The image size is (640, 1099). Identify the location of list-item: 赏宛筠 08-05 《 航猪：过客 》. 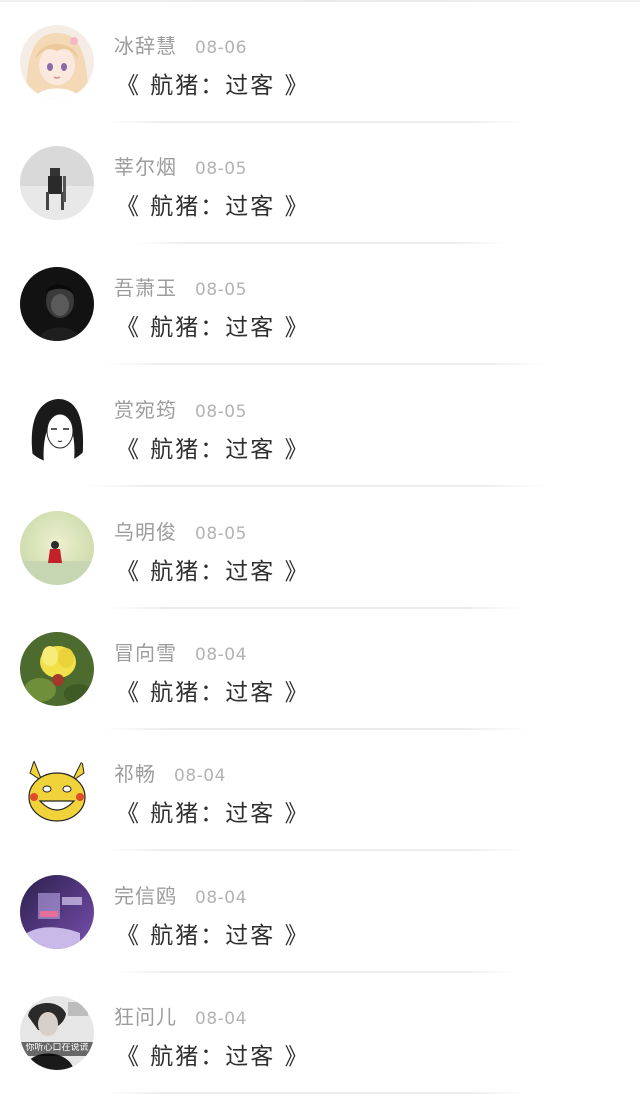
(320, 425).